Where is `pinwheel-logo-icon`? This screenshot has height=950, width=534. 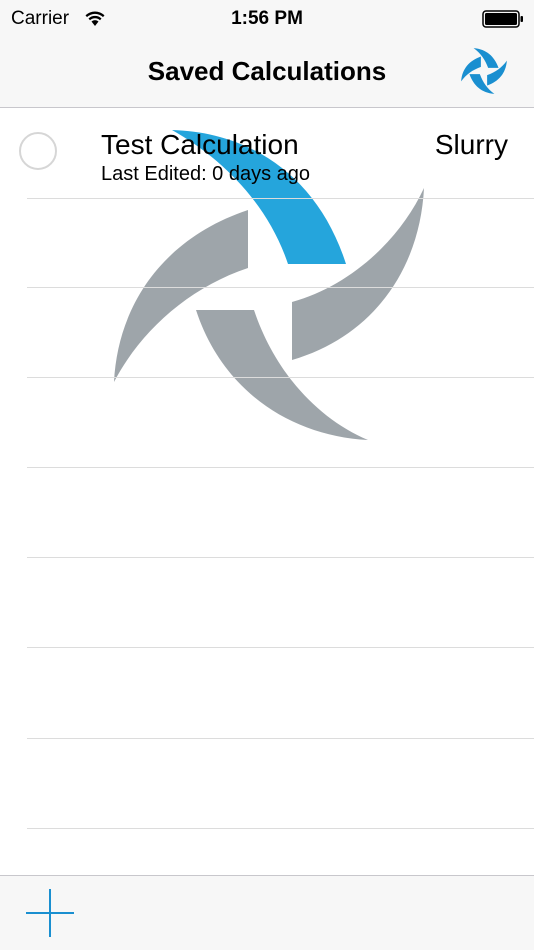
pinwheel-logo-icon is located at coordinates (484, 71).